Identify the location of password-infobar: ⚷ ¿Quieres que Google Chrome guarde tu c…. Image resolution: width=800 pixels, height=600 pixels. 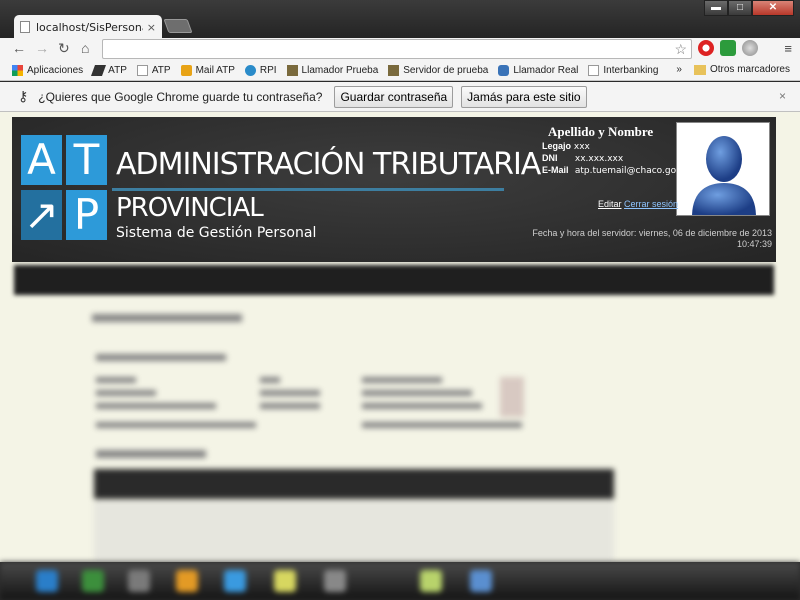
(400, 97).